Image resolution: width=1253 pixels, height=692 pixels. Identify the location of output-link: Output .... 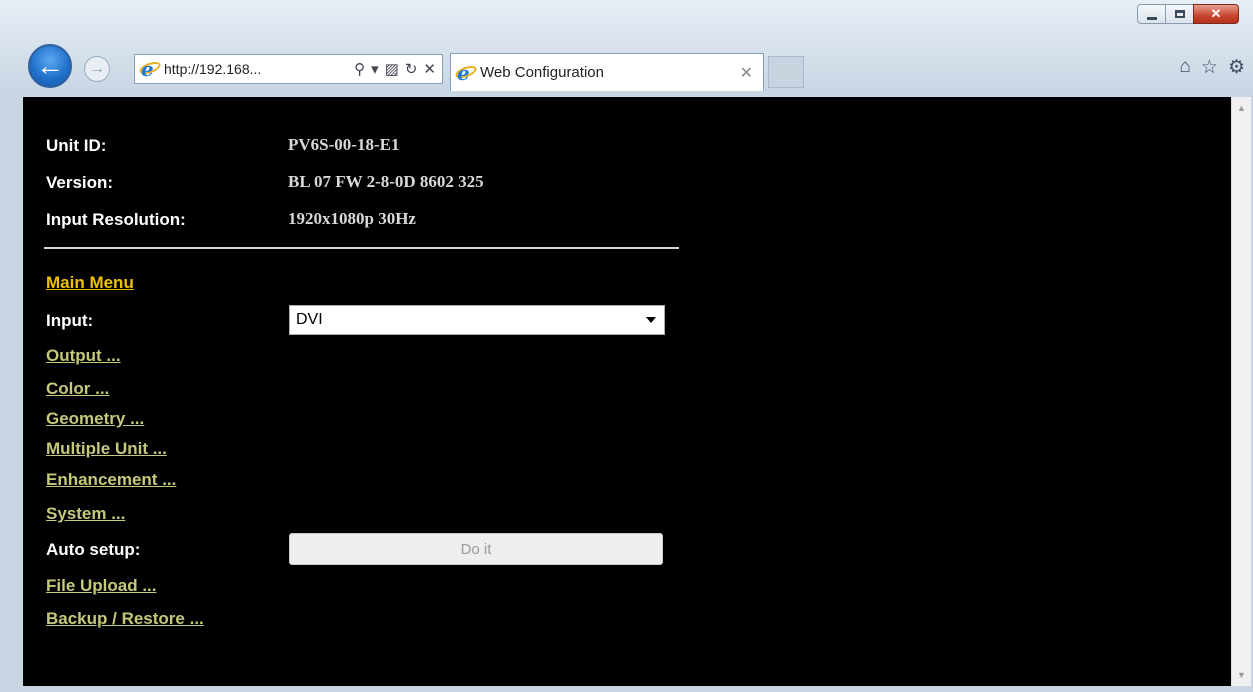
(83, 356).